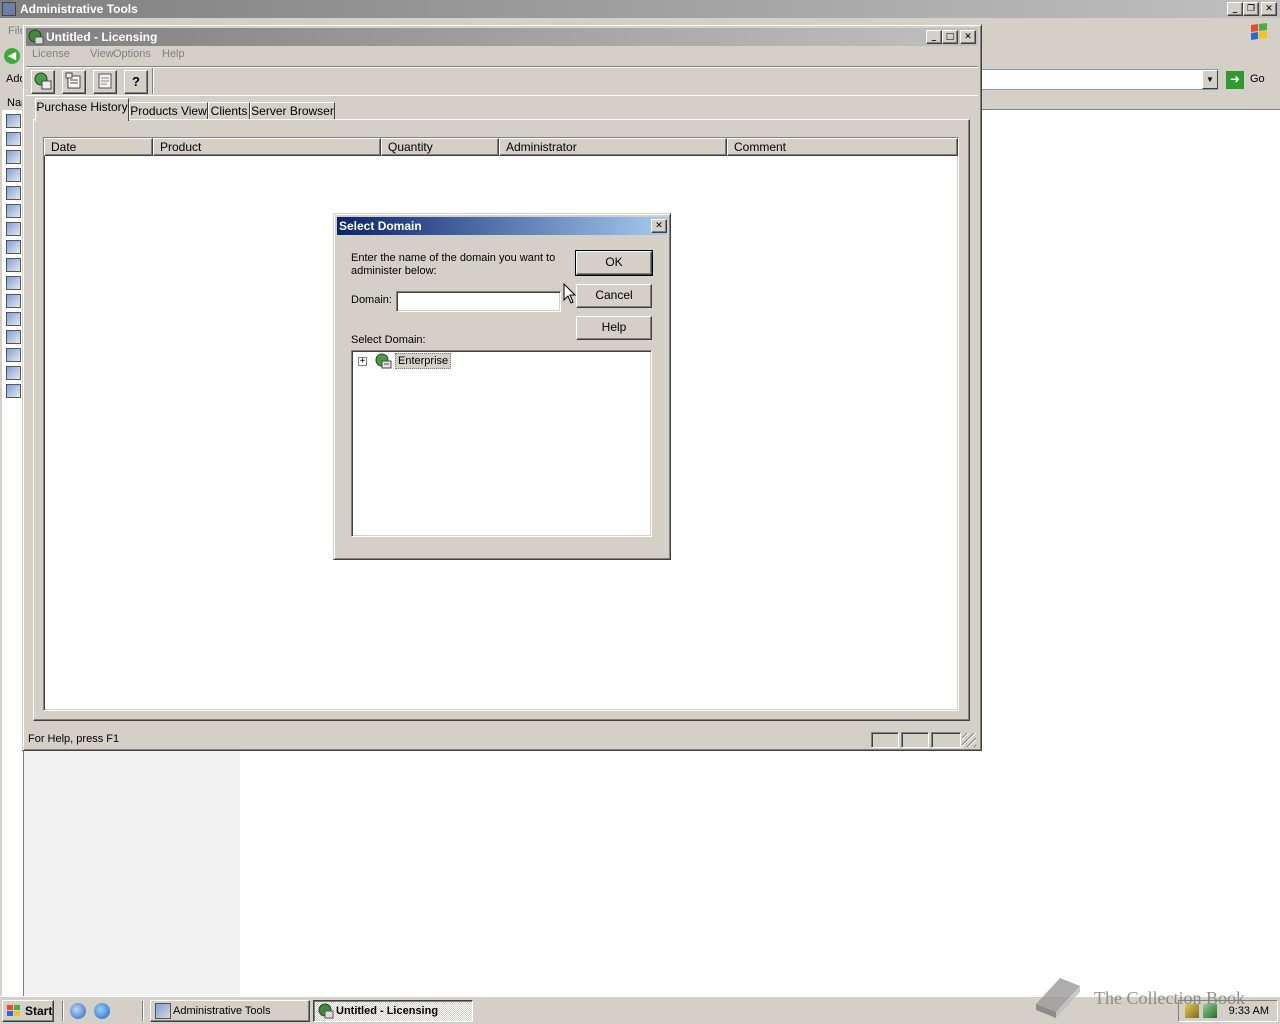 This screenshot has width=1280, height=1024. Describe the element at coordinates (387, 1011) in the screenshot. I see `taskbar-item-label: Untitled - Licensing` at that location.